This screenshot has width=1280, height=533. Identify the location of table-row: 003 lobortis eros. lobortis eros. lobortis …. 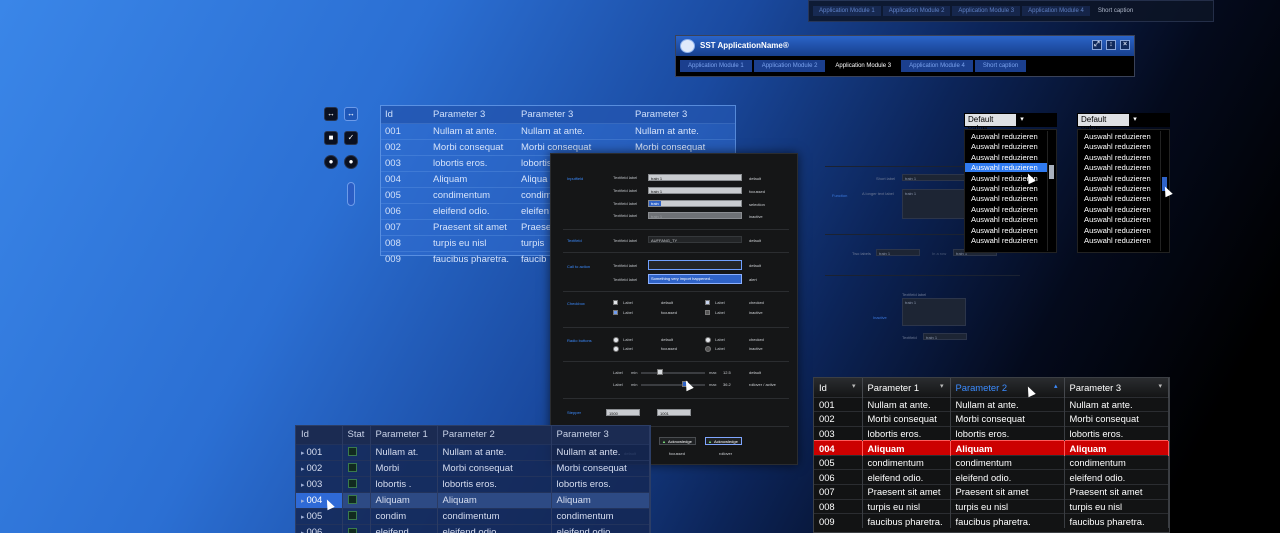
(991, 433).